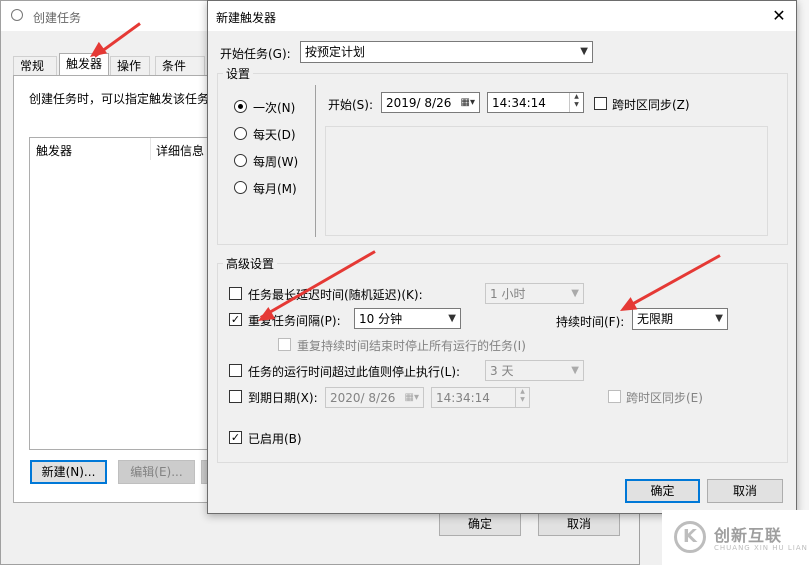 Image resolution: width=809 pixels, height=565 pixels. Describe the element at coordinates (250, 263) in the screenshot. I see `advanced-group-label: 高级设置` at that location.